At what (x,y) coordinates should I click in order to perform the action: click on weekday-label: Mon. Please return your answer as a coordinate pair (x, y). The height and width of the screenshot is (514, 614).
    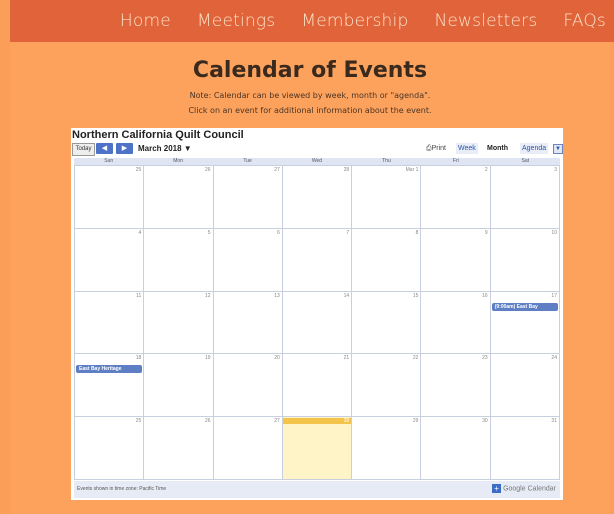
    Looking at the image, I should click on (178, 161).